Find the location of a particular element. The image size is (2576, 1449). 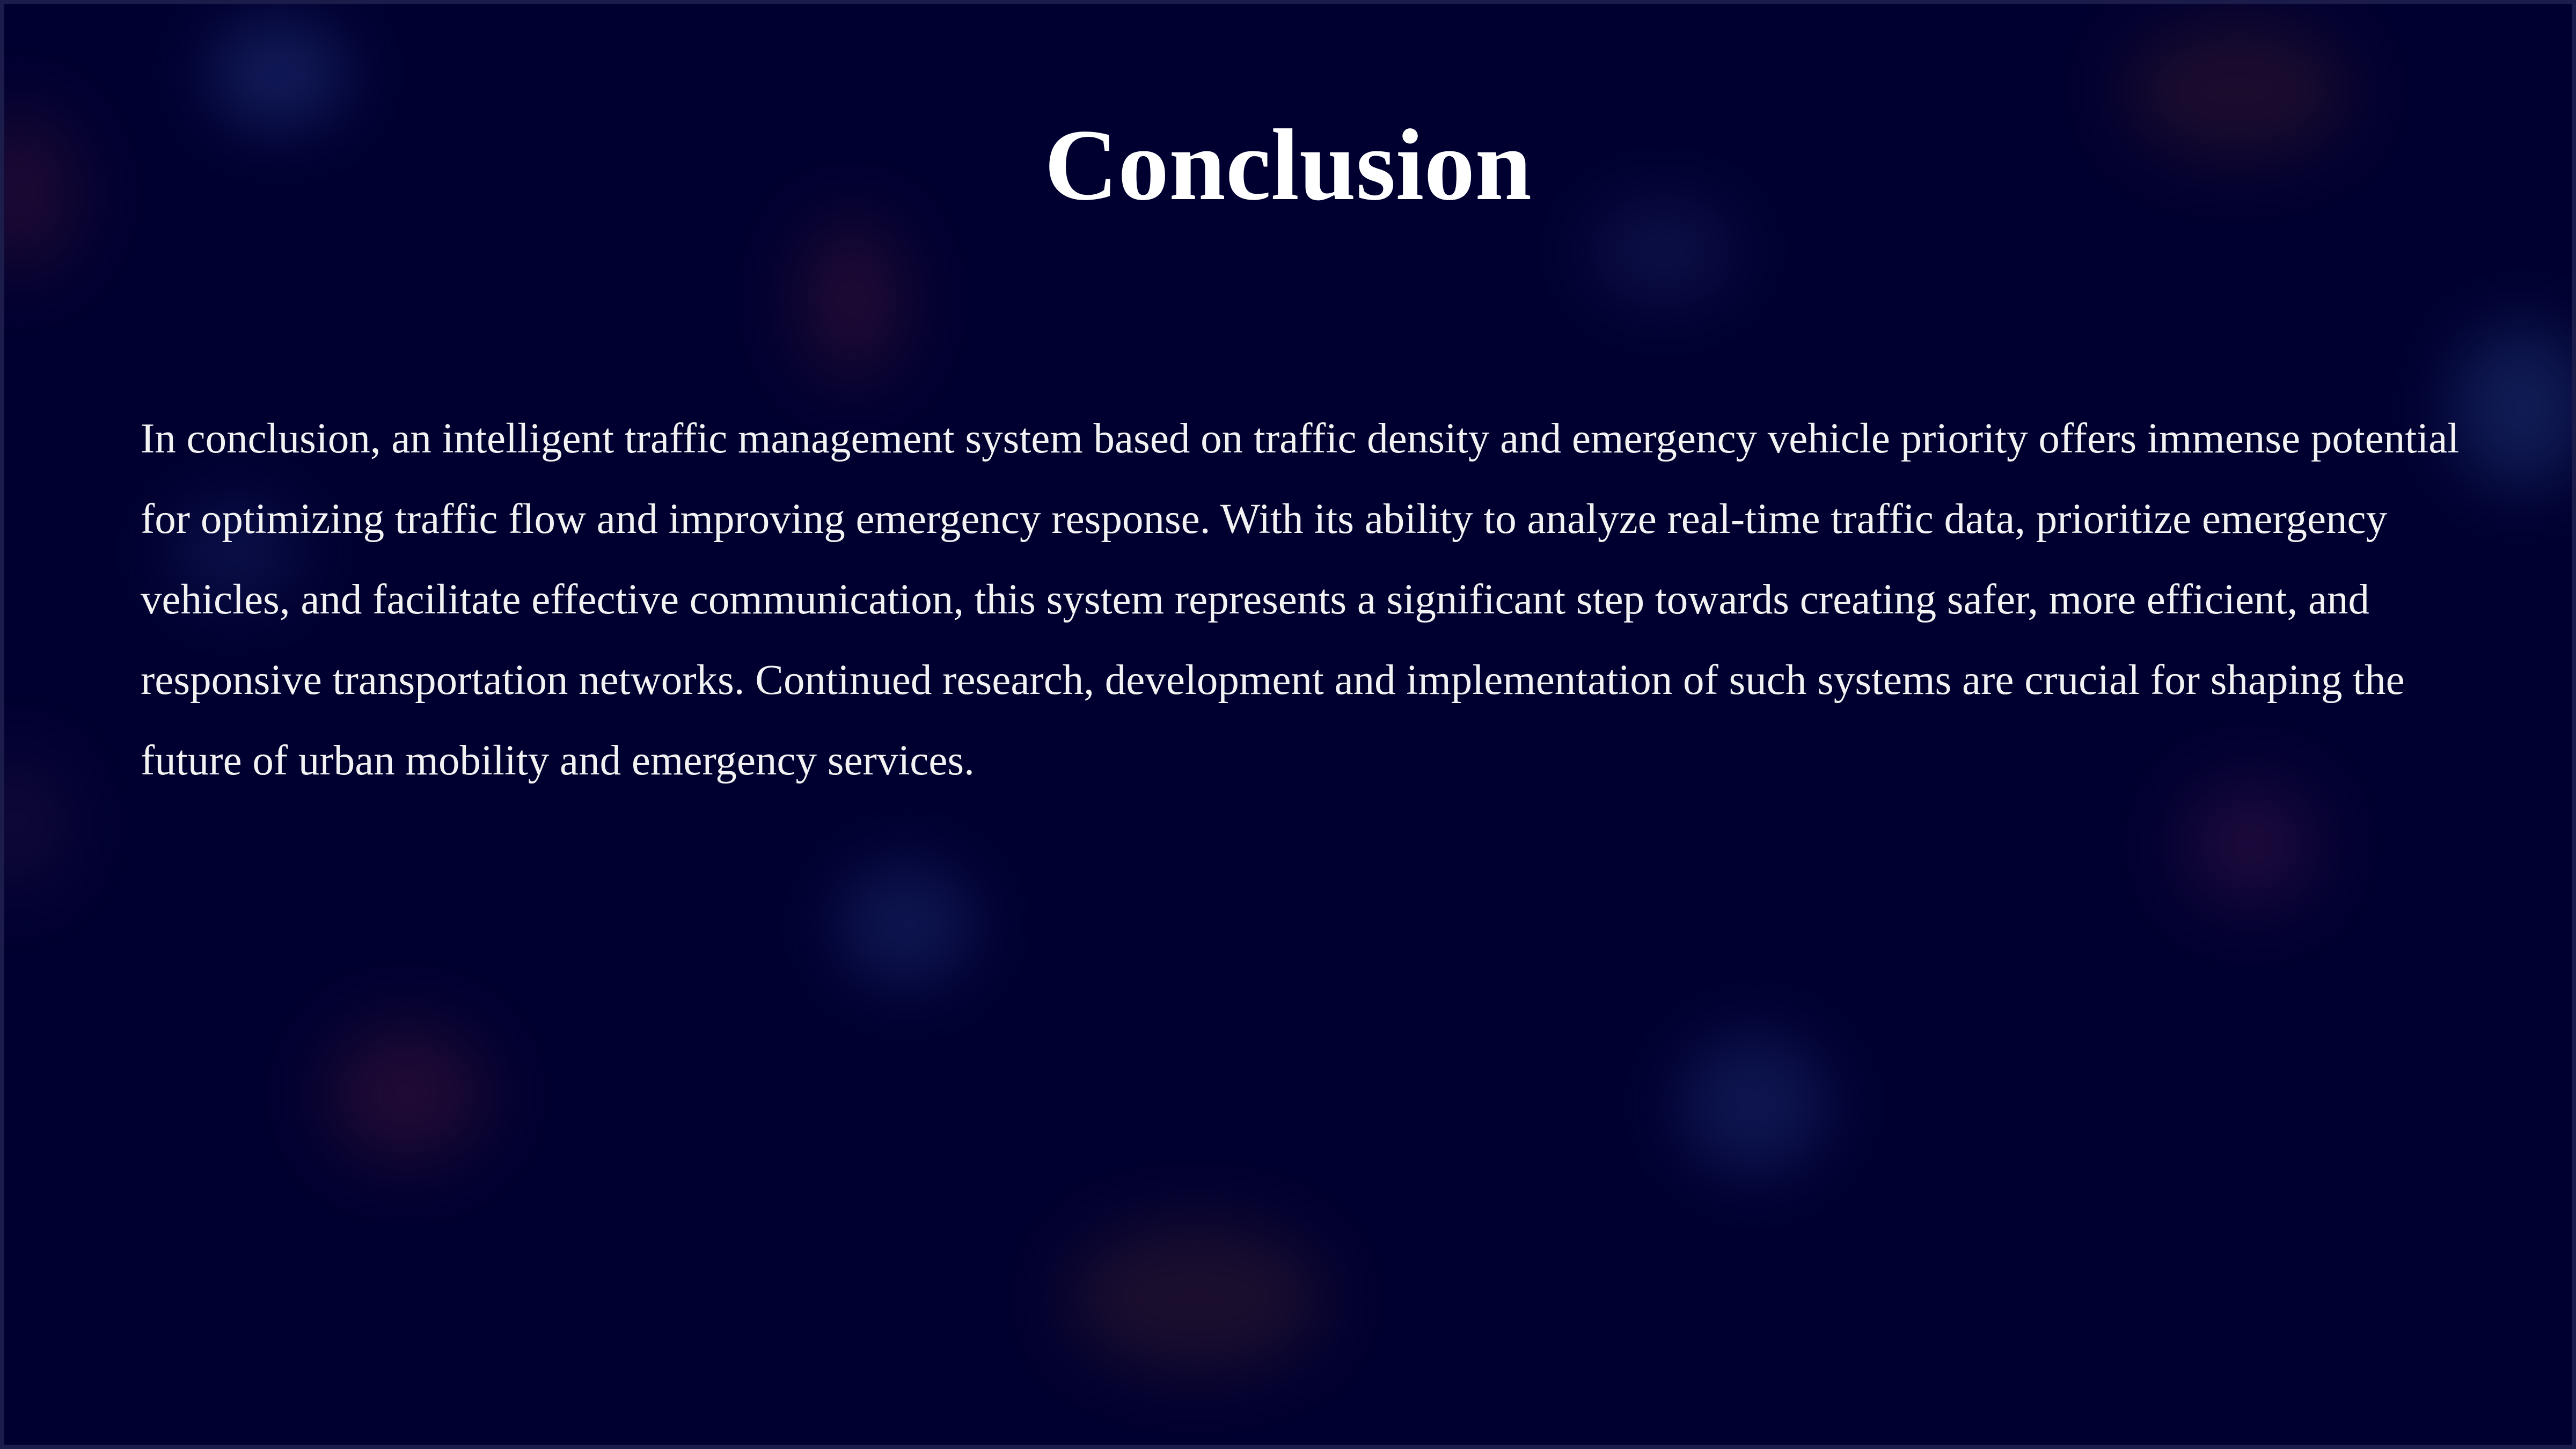

slide-title: Conclusion is located at coordinates (1288, 165).